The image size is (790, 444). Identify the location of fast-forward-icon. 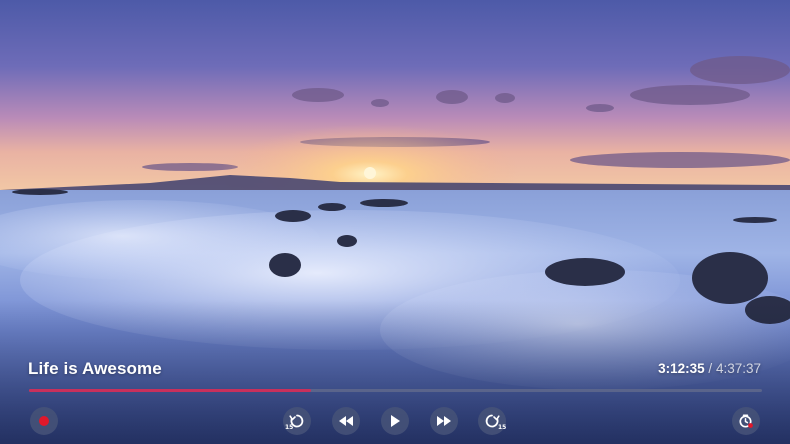
(444, 421).